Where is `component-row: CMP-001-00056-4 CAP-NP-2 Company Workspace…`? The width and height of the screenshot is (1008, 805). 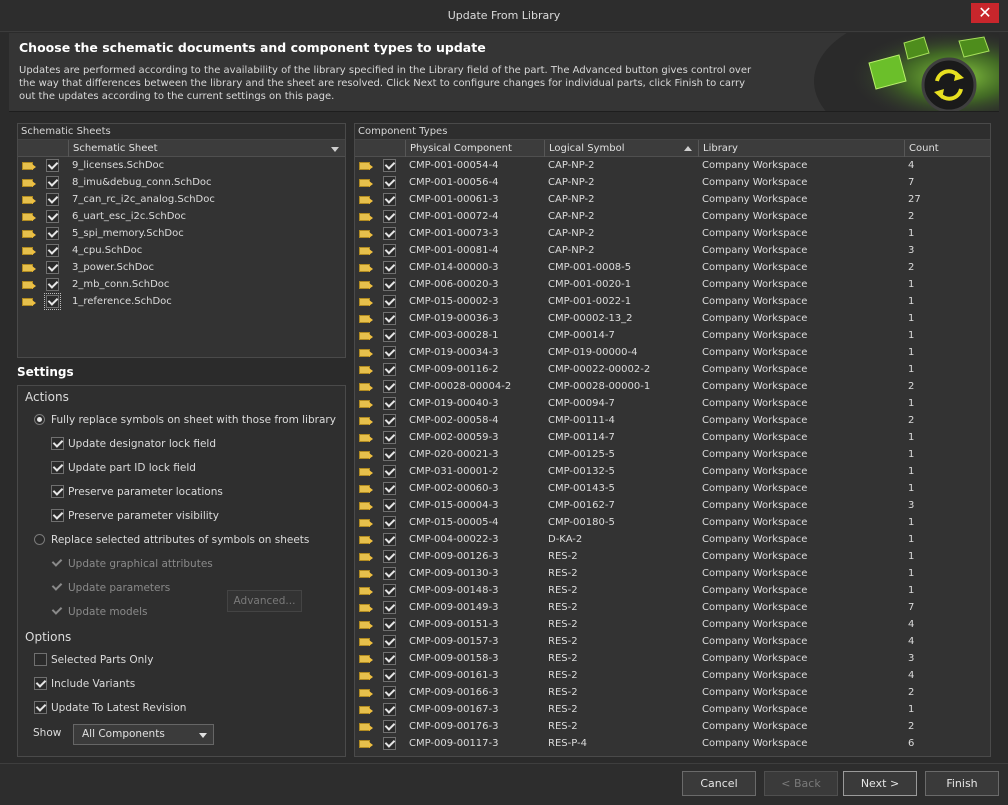 component-row: CMP-001-00056-4 CAP-NP-2 Company Workspace… is located at coordinates (672, 182).